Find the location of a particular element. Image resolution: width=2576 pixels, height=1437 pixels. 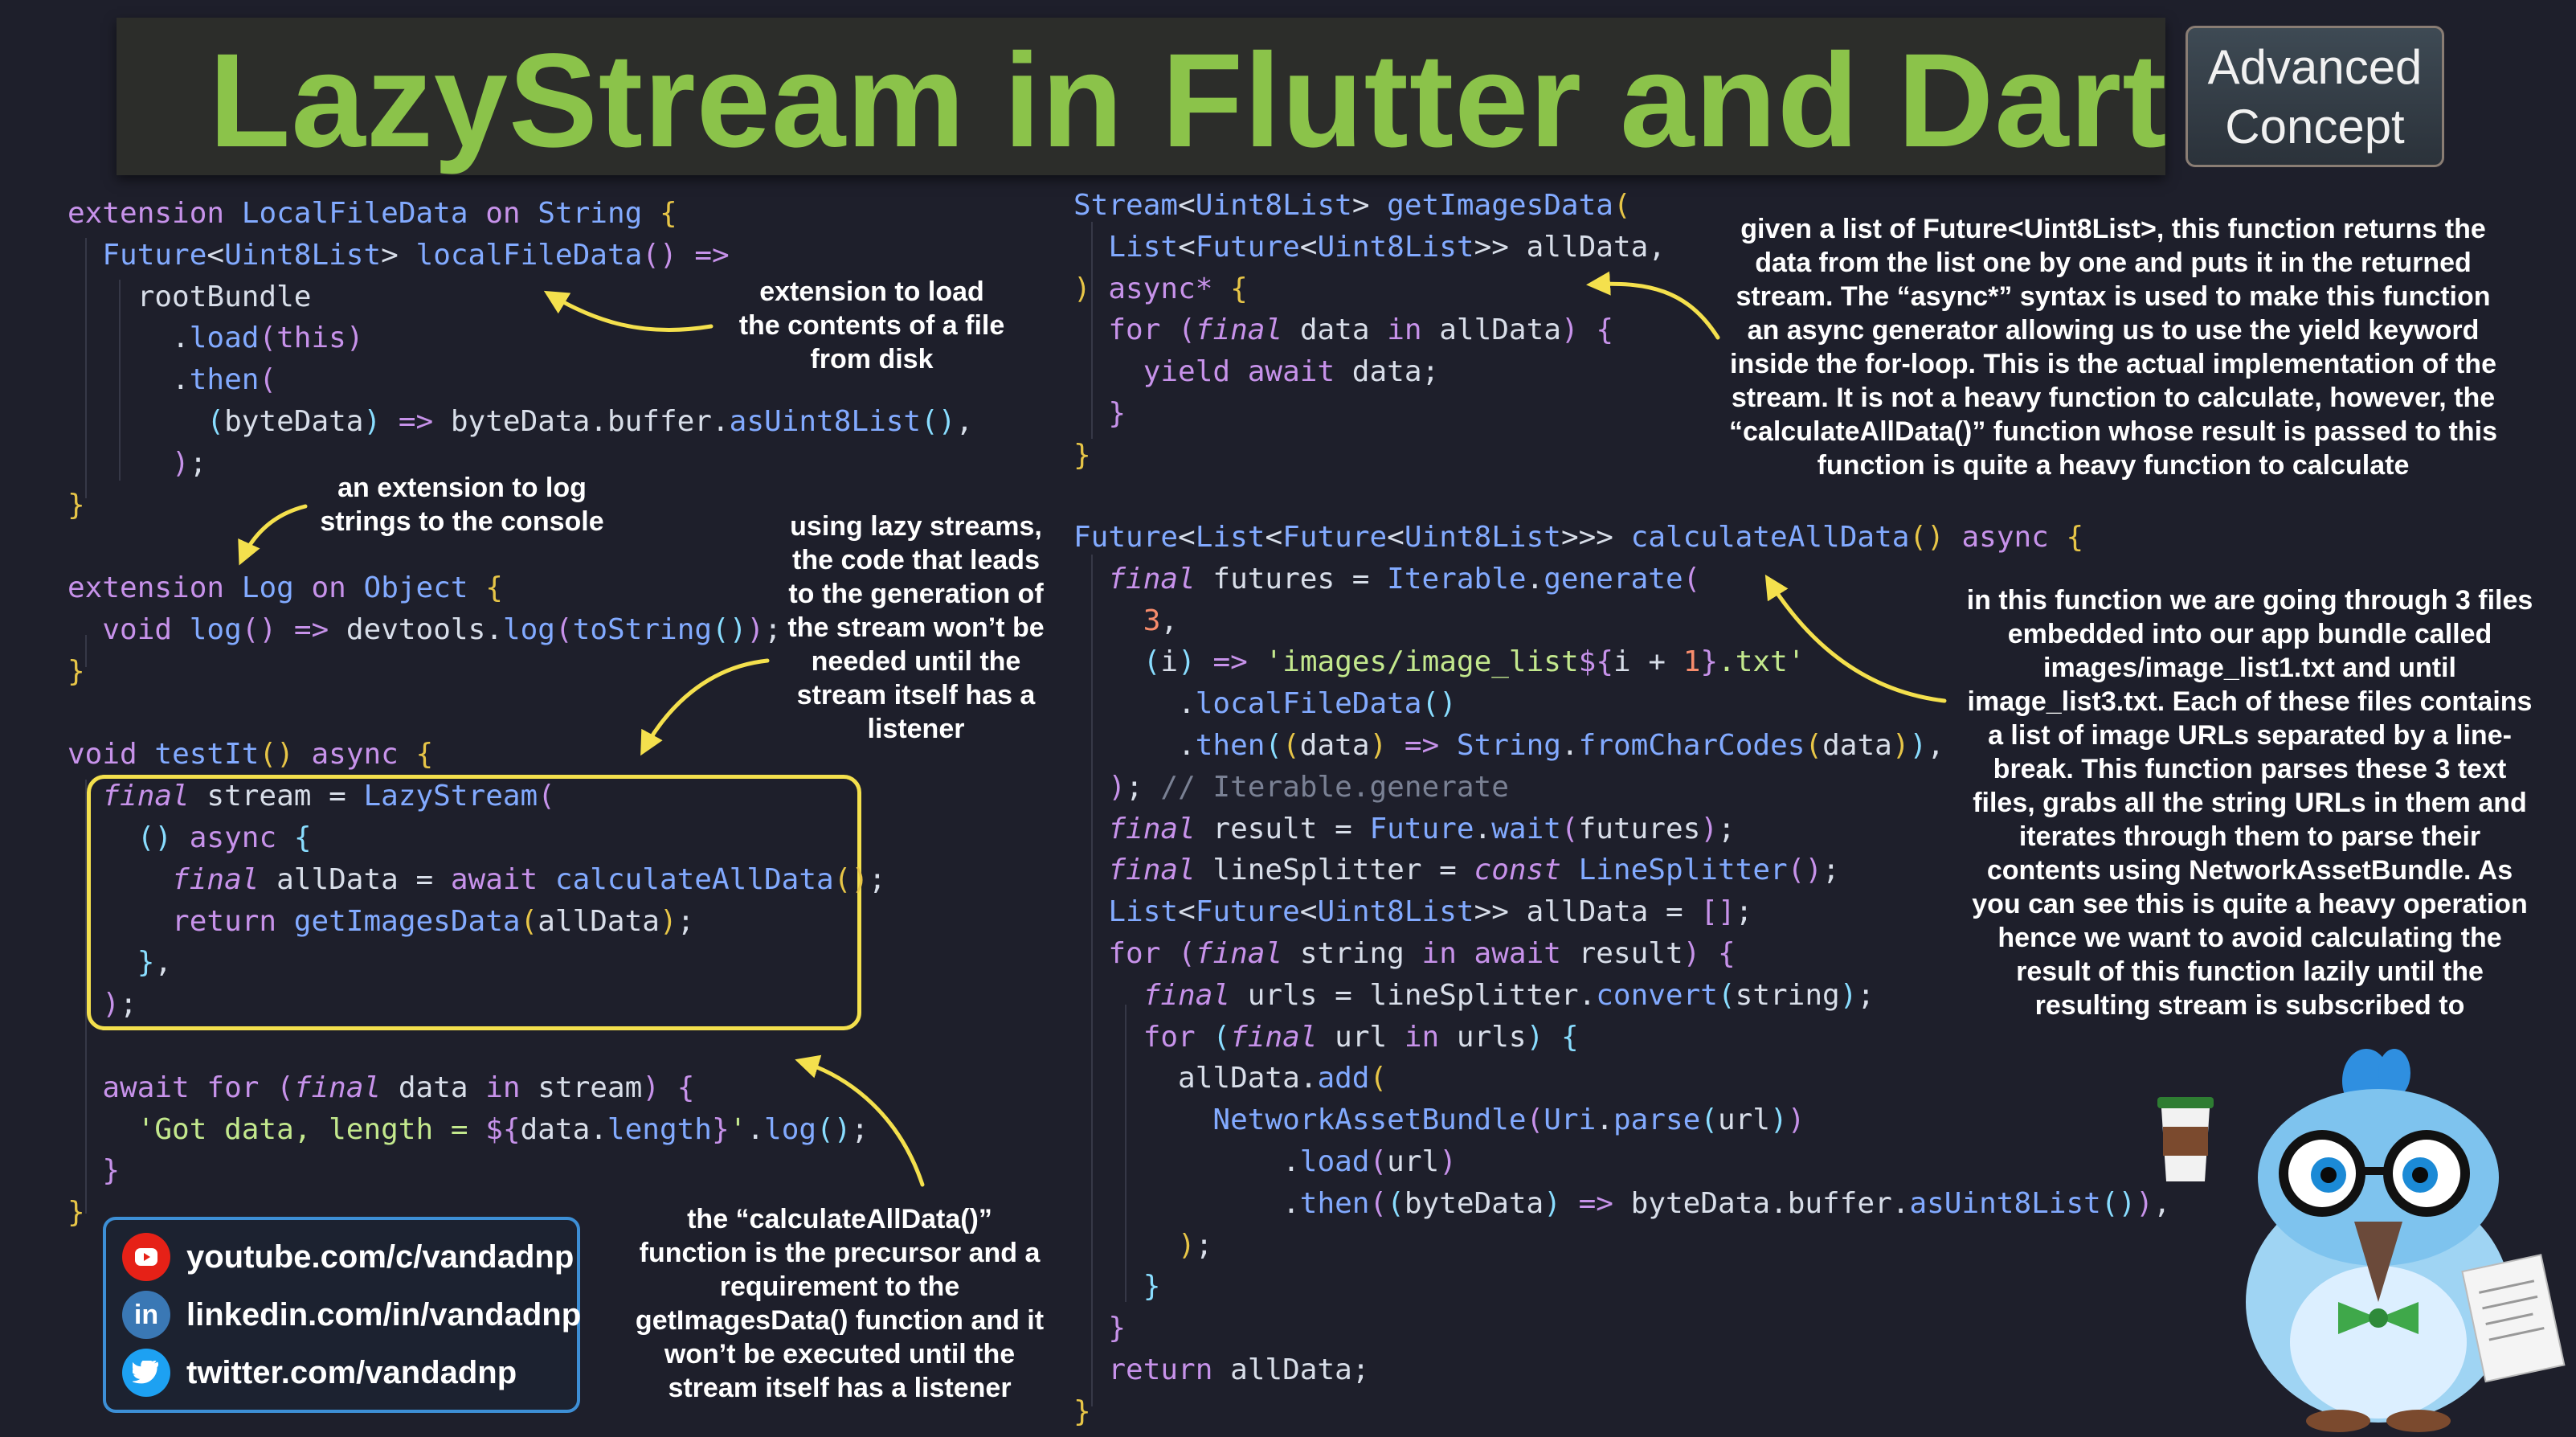

youtube-link: youtube.com/c/vandadnp is located at coordinates (348, 1257).